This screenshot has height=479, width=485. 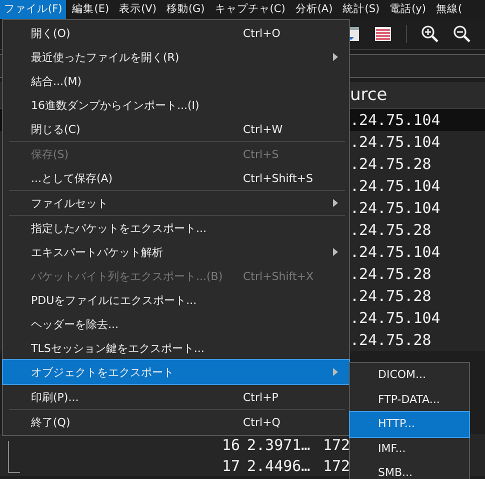 What do you see at coordinates (176, 105) in the screenshot?
I see `menu-item: 16進数ダンプからインポート...(I)` at bounding box center [176, 105].